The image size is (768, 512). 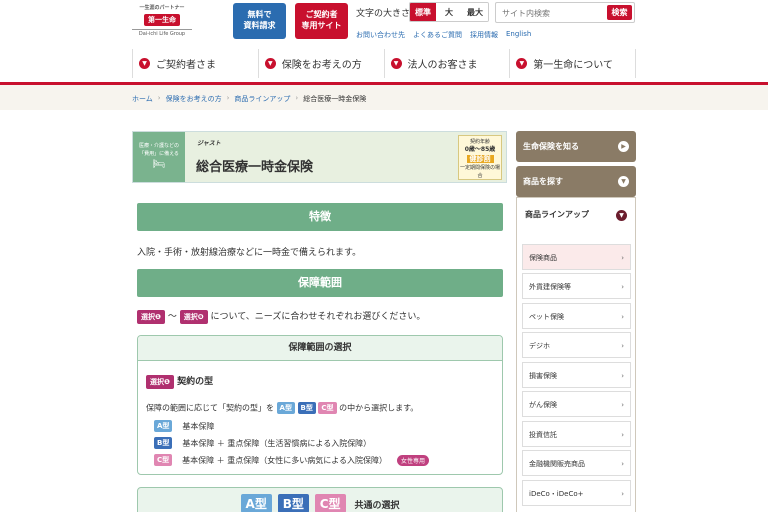 What do you see at coordinates (291, 460) in the screenshot?
I see `plan-row-c: C型 基本保障 ＋ 重点保障（女性に多い病気による入院保障） 女性専用` at bounding box center [291, 460].